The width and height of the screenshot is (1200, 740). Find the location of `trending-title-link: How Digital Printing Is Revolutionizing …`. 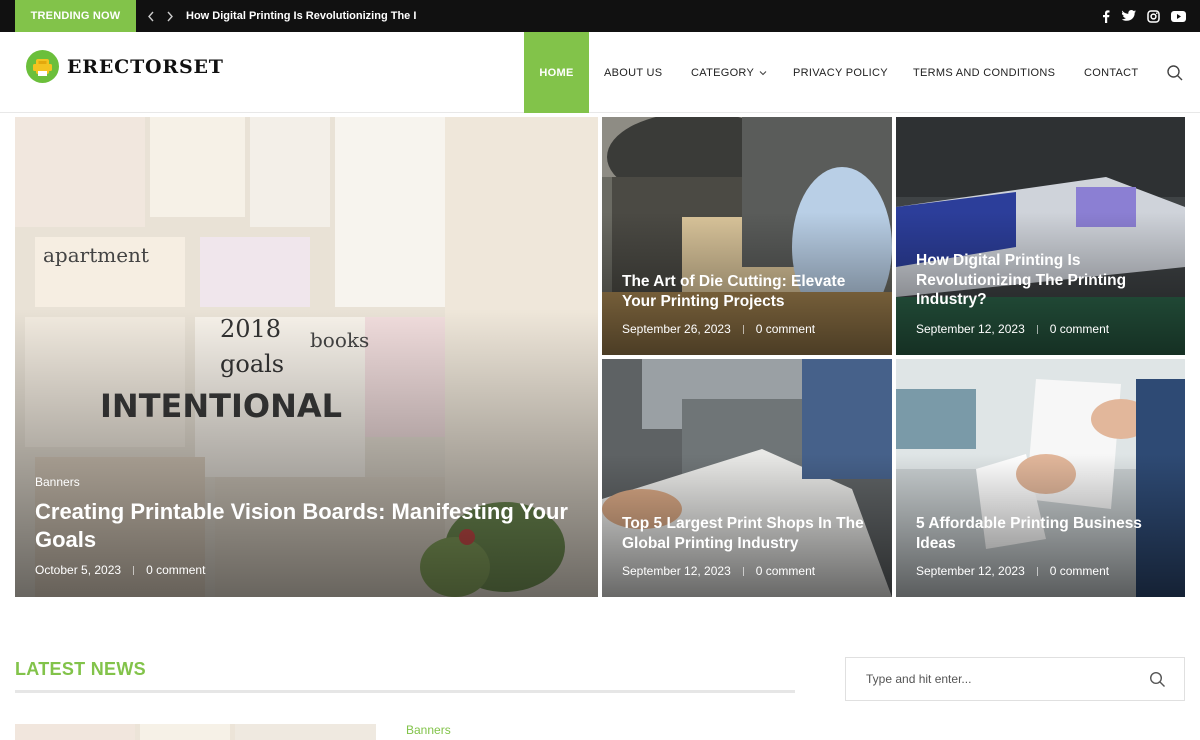

trending-title-link: How Digital Printing Is Revolutionizing … is located at coordinates (312, 16).